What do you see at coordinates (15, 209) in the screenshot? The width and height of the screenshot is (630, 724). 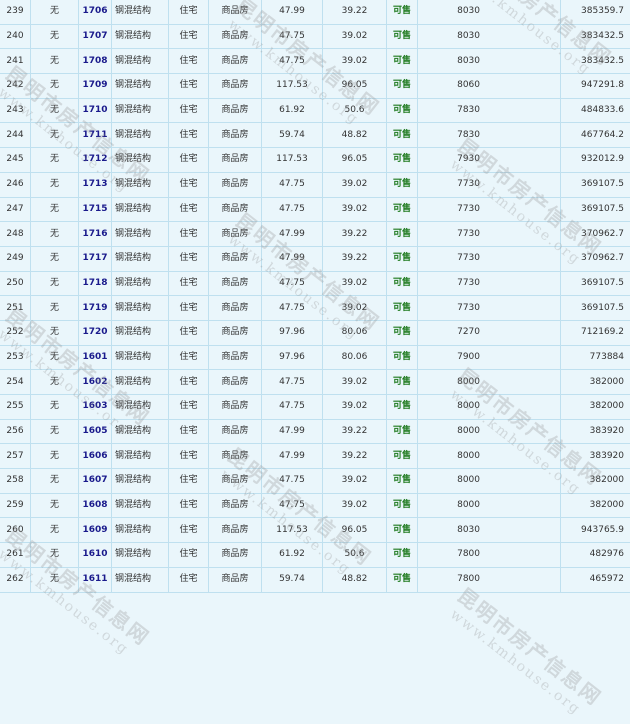 I see `row-index-cell: 247` at bounding box center [15, 209].